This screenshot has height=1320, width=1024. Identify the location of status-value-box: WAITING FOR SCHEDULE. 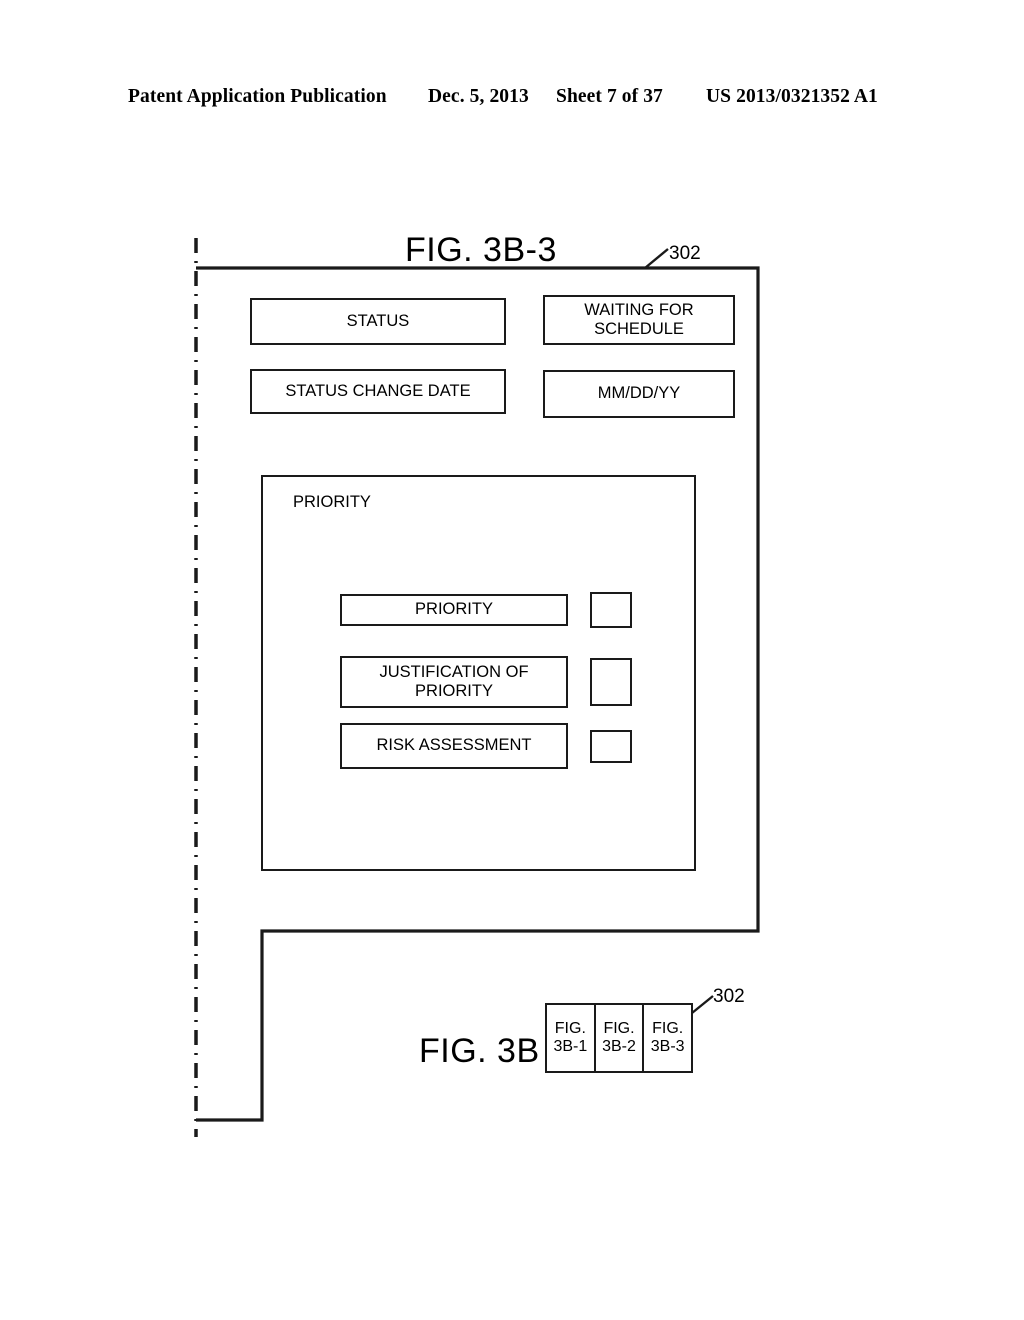
(639, 320).